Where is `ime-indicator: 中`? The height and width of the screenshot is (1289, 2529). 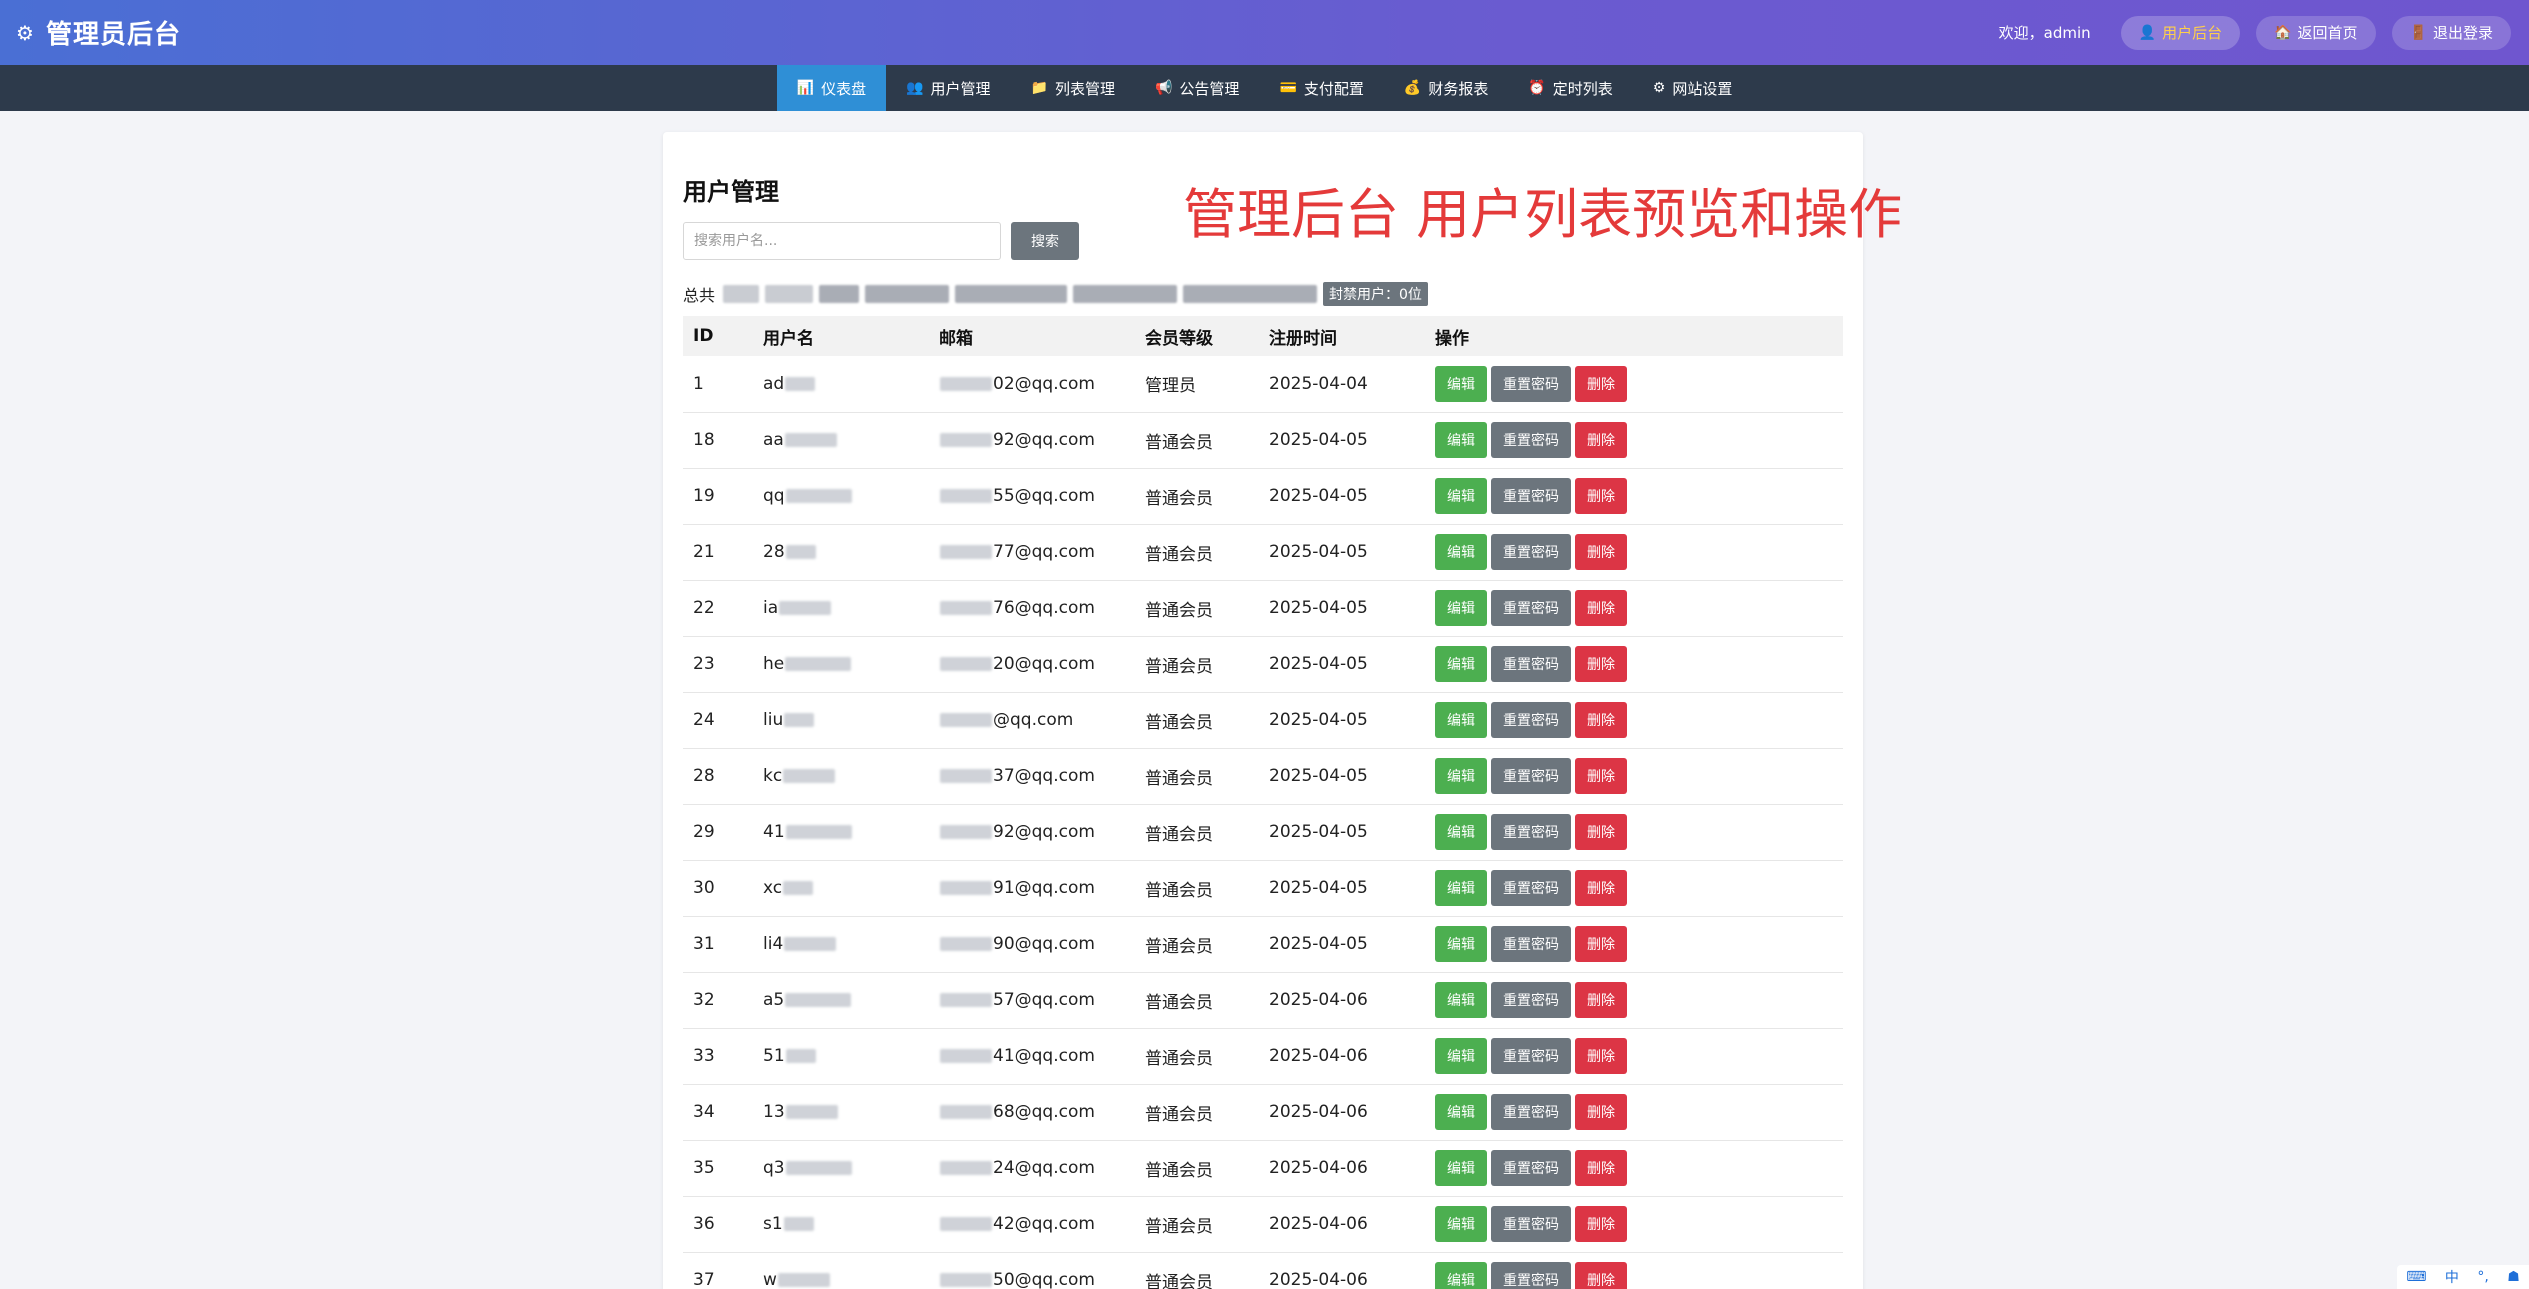 ime-indicator: 中 is located at coordinates (2452, 1277).